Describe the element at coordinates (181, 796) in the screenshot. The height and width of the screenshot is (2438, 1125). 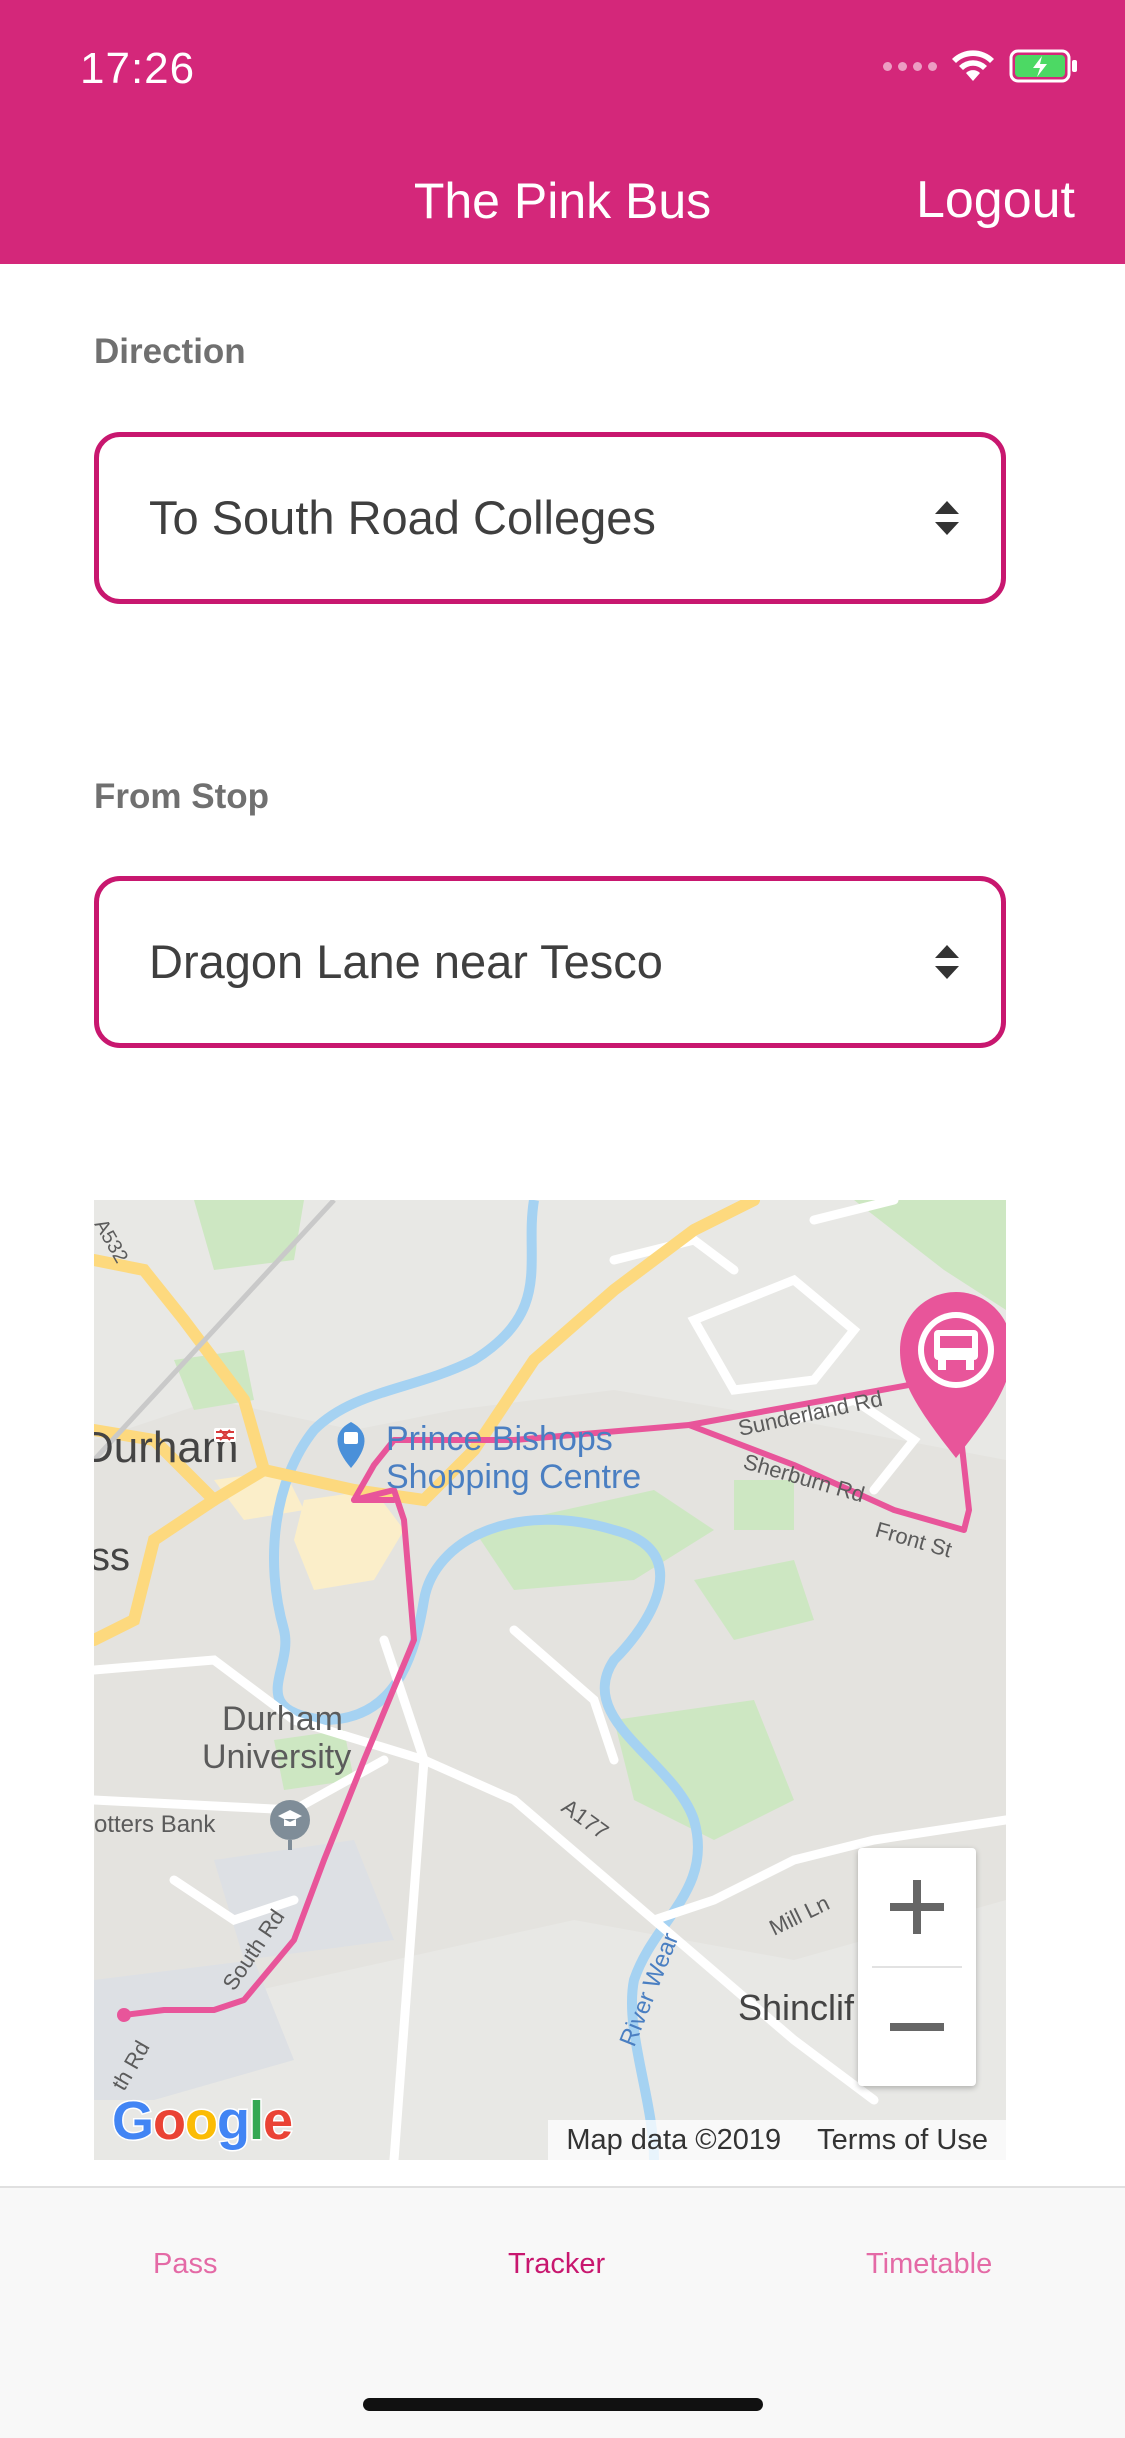
I see `from-stop-label: From Stop` at that location.